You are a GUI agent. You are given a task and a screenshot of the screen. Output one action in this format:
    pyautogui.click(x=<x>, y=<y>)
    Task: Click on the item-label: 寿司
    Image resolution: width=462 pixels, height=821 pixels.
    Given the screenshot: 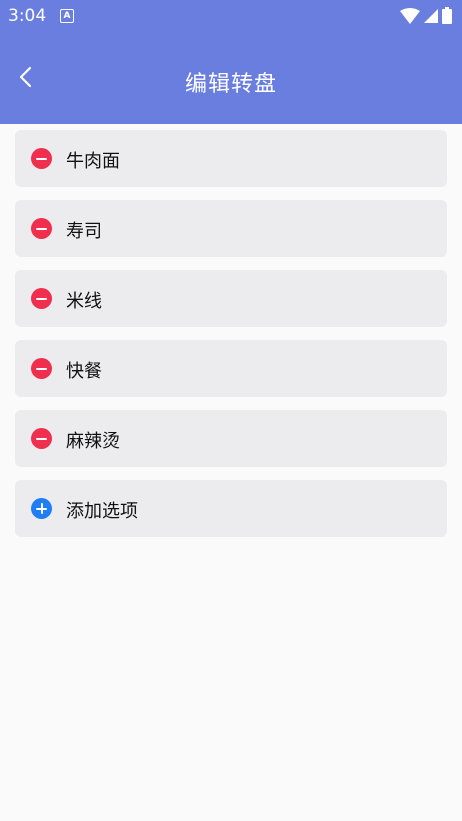 What is the action you would take?
    pyautogui.click(x=84, y=230)
    